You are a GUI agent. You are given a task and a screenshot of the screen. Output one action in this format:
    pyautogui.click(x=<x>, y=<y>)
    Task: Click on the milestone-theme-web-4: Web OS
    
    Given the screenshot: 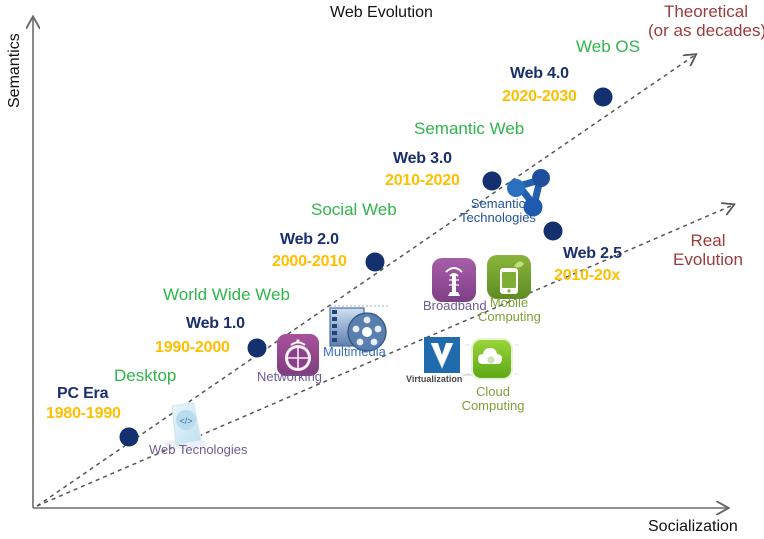 What is the action you would take?
    pyautogui.click(x=608, y=46)
    